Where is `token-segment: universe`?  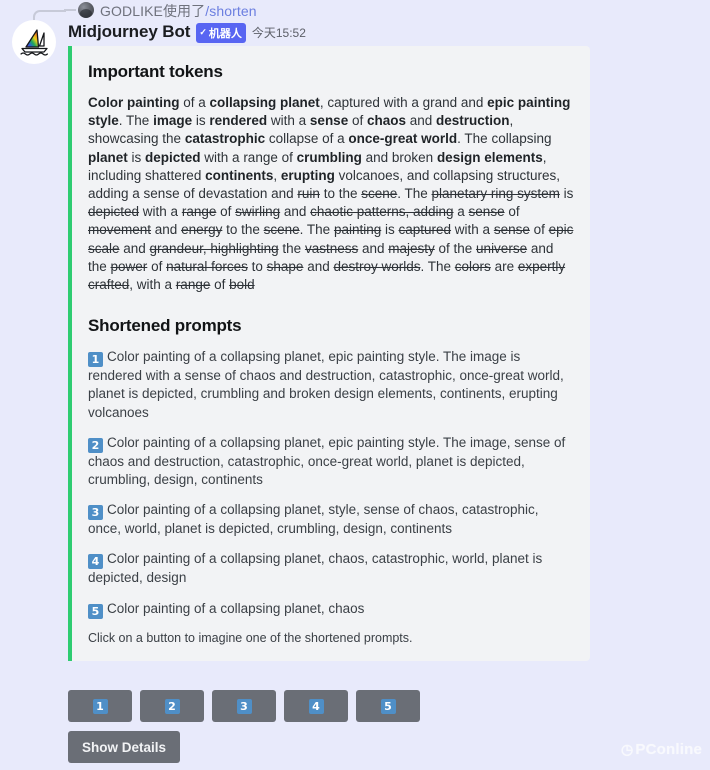
token-segment: universe is located at coordinates (502, 248).